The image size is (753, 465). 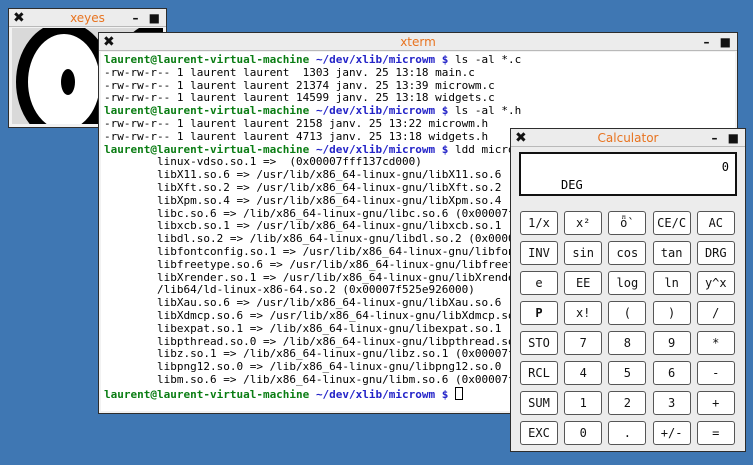 I want to click on display-value: 0, so click(x=725, y=167).